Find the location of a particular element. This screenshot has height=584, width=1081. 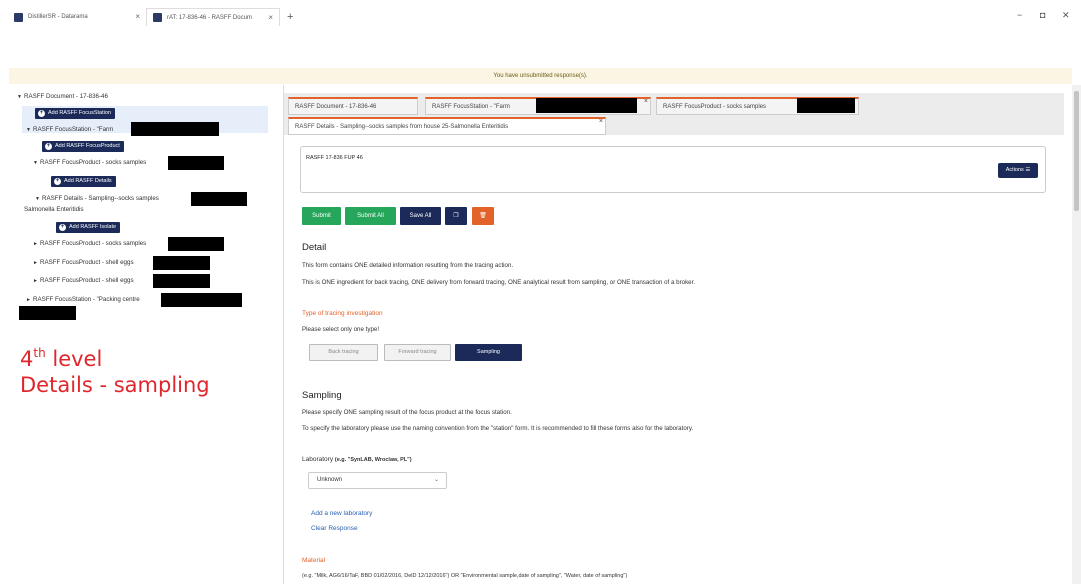

forward-tracing-option: Forward tracing is located at coordinates (417, 352).